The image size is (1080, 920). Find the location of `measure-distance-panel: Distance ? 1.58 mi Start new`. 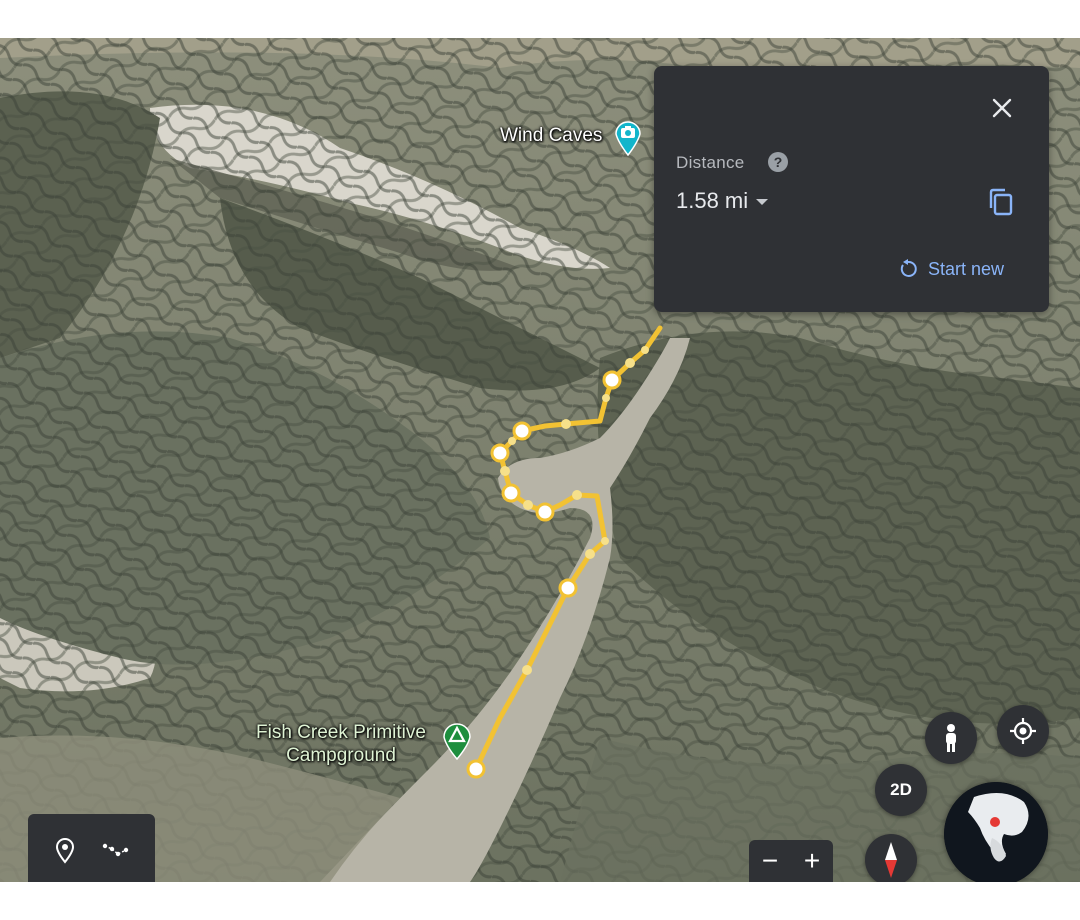

measure-distance-panel: Distance ? 1.58 mi Start new is located at coordinates (851, 189).